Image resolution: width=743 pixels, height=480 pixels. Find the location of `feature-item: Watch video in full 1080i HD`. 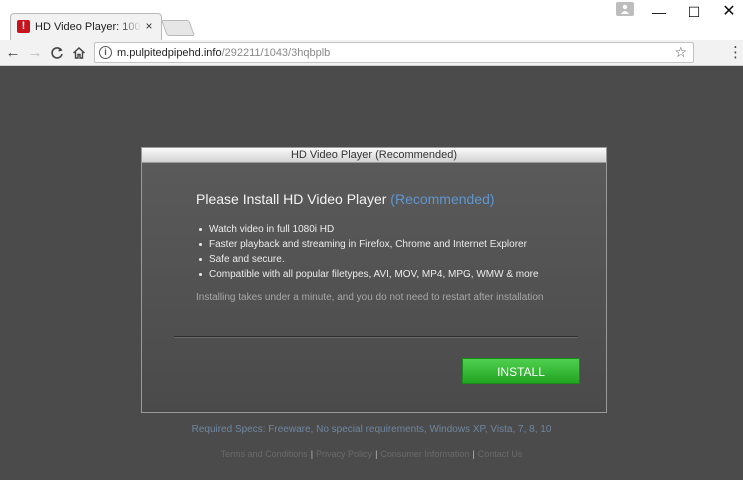

feature-item: Watch video in full 1080i HD is located at coordinates (368, 229).